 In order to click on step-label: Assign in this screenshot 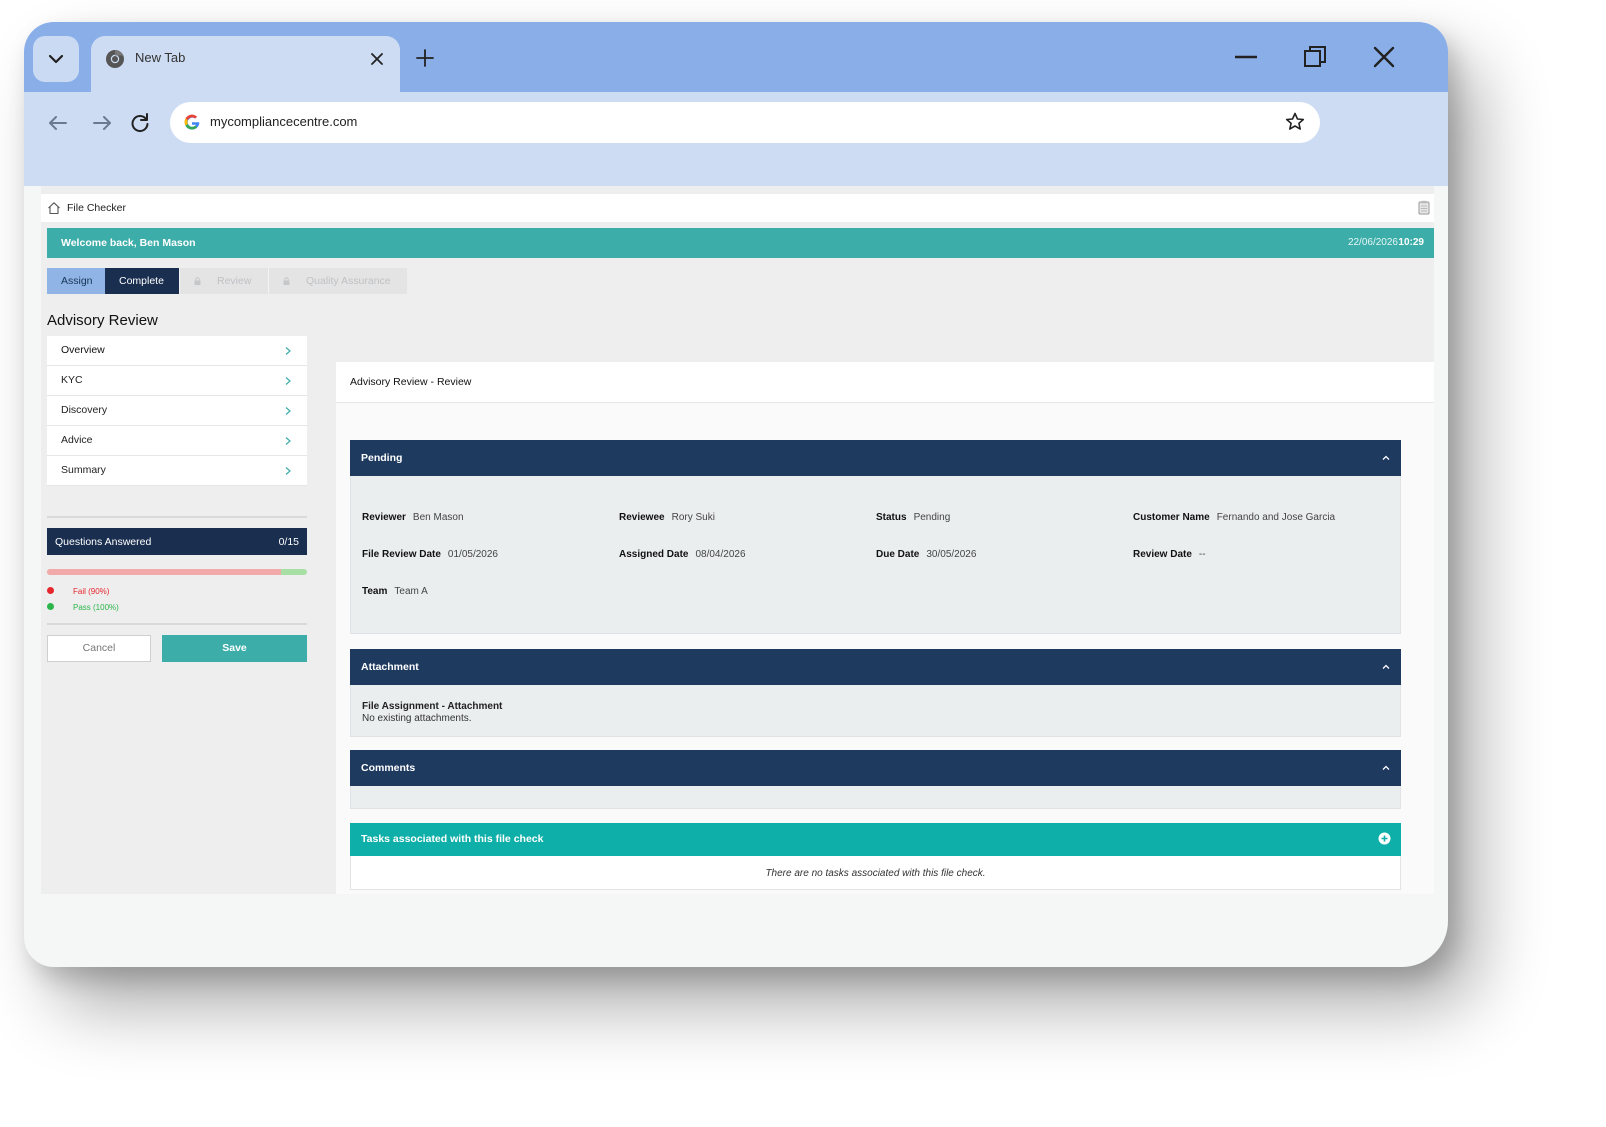, I will do `click(77, 281)`.